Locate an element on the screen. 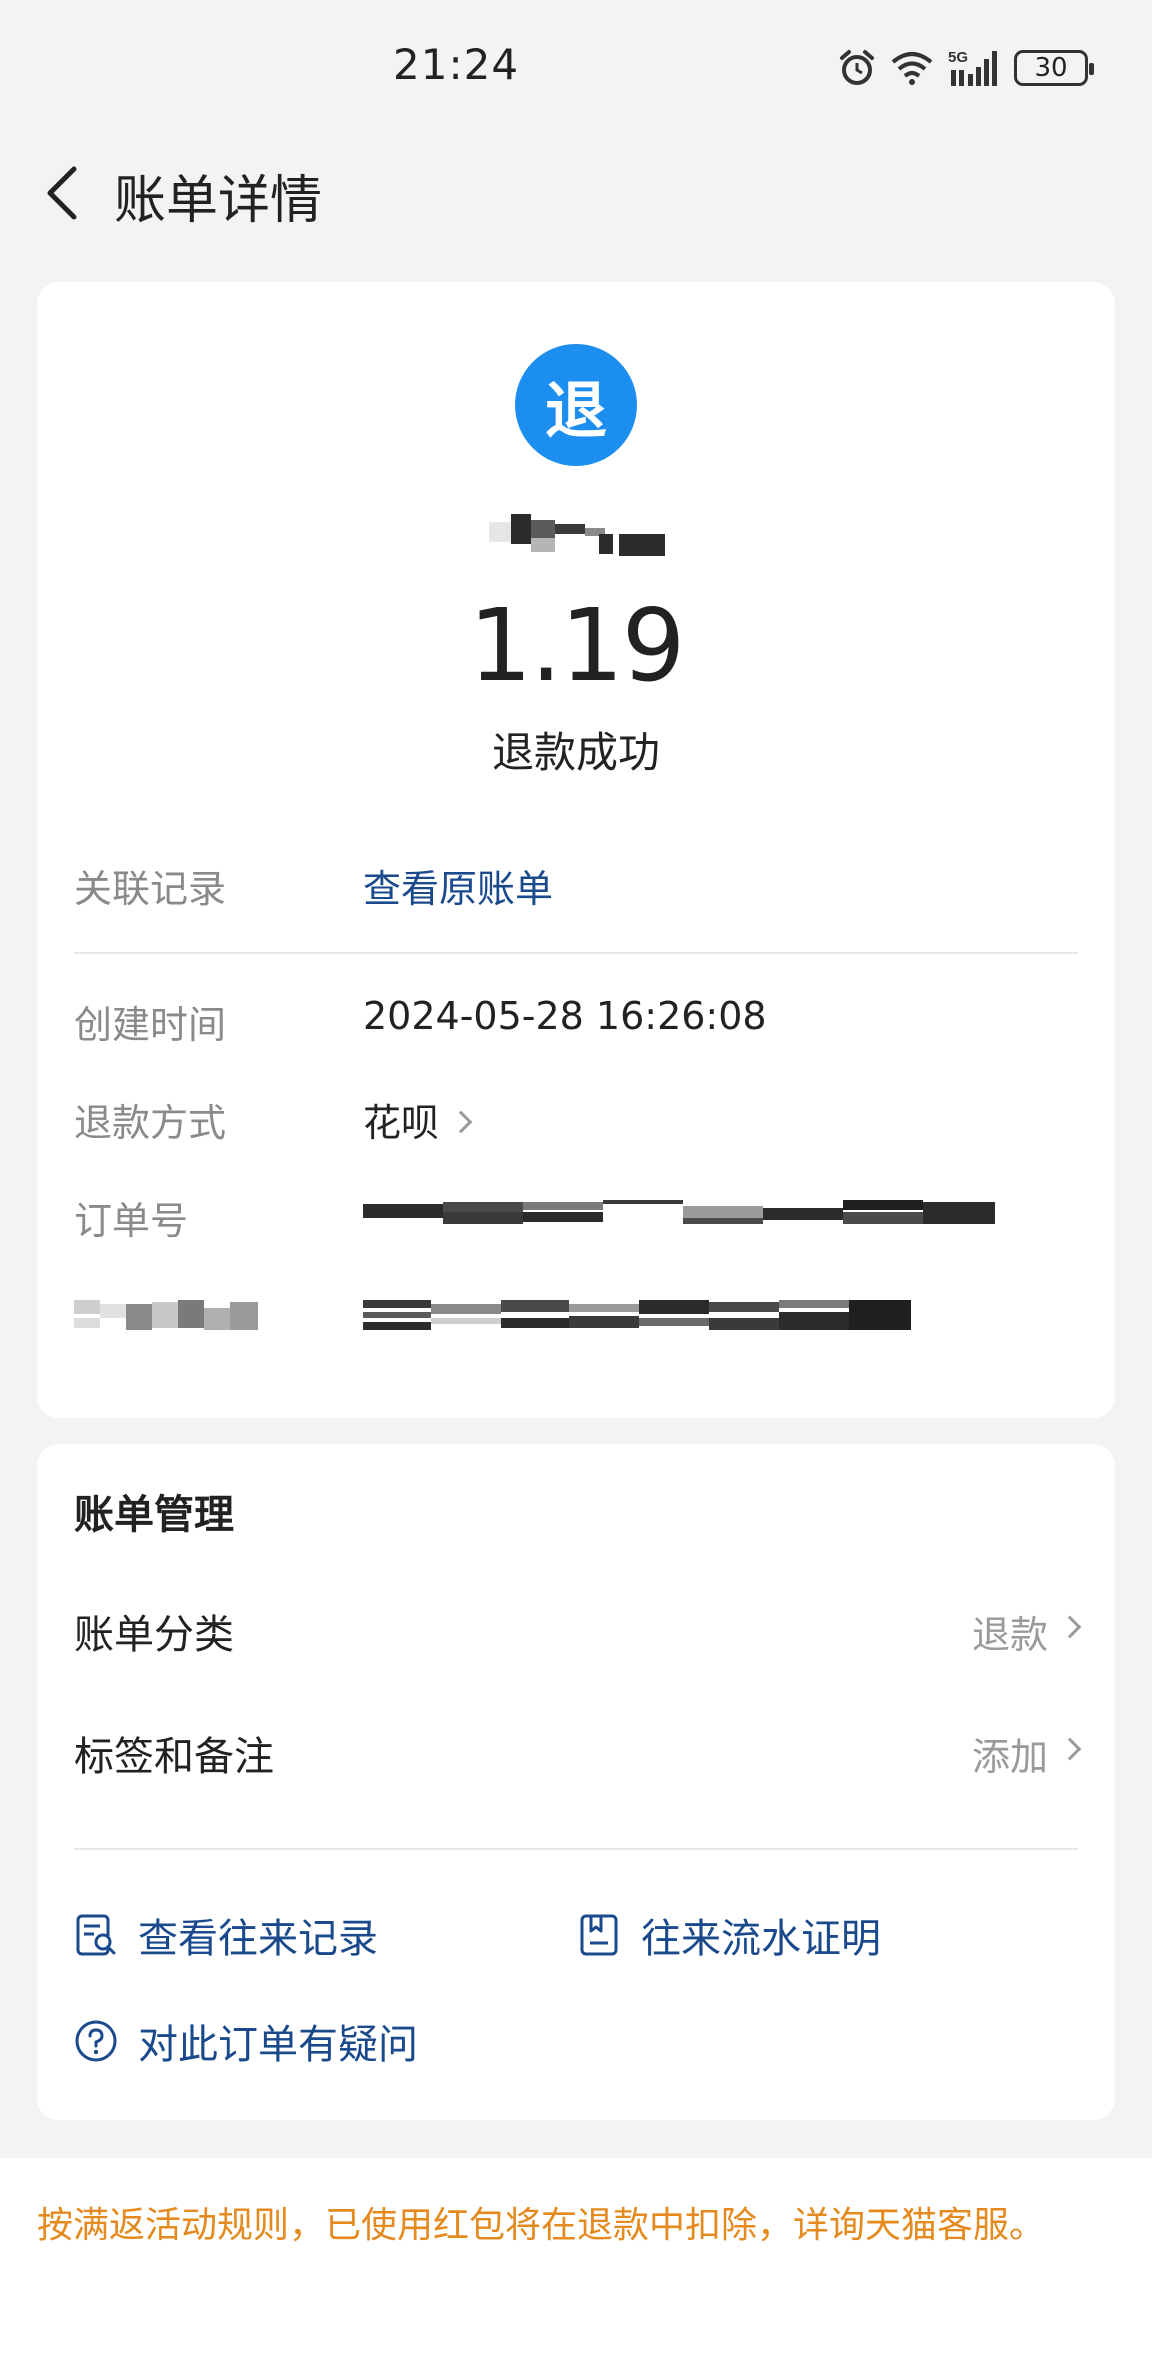  tags-notes-row: 标签和备注 添加 is located at coordinates (578, 1753).